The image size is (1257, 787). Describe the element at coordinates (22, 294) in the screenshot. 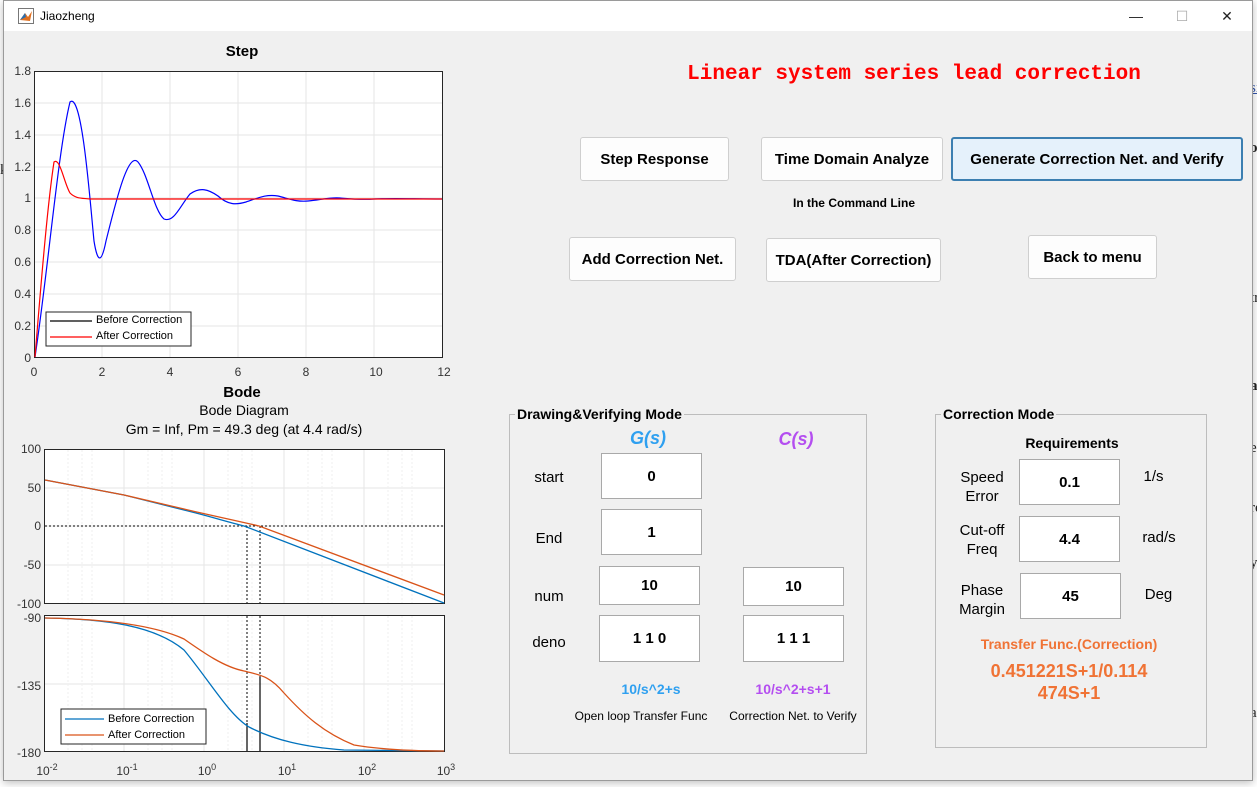

I see `step-y-tick: 0.4` at that location.